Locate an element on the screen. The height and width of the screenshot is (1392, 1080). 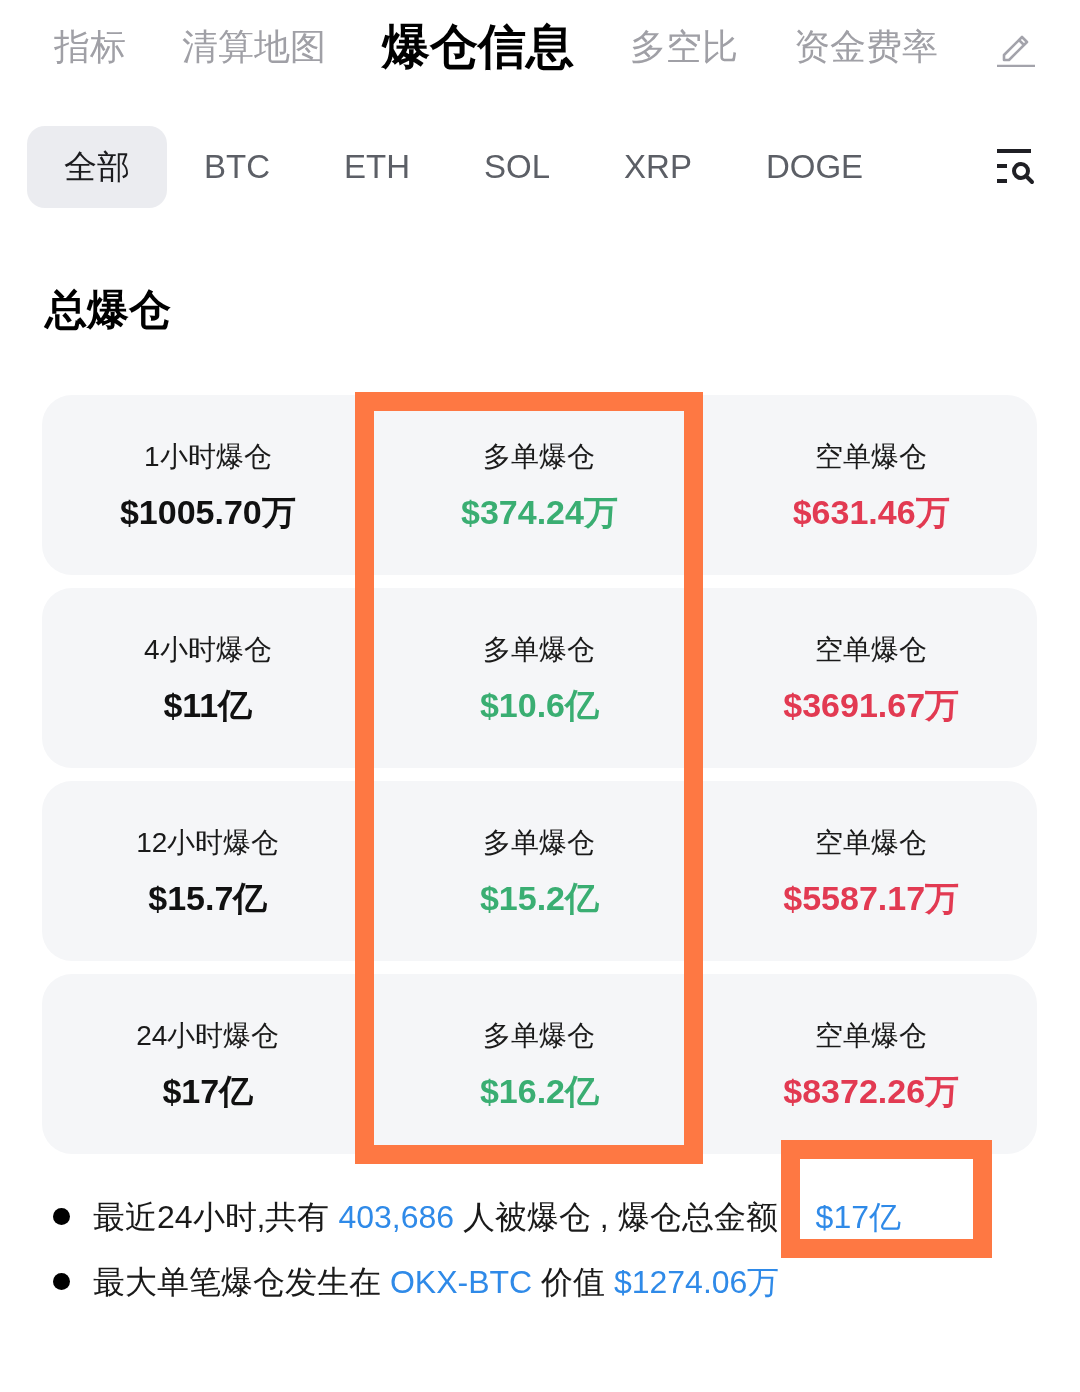
stat-label: 12小时爆仓 is located at coordinates (208, 843).